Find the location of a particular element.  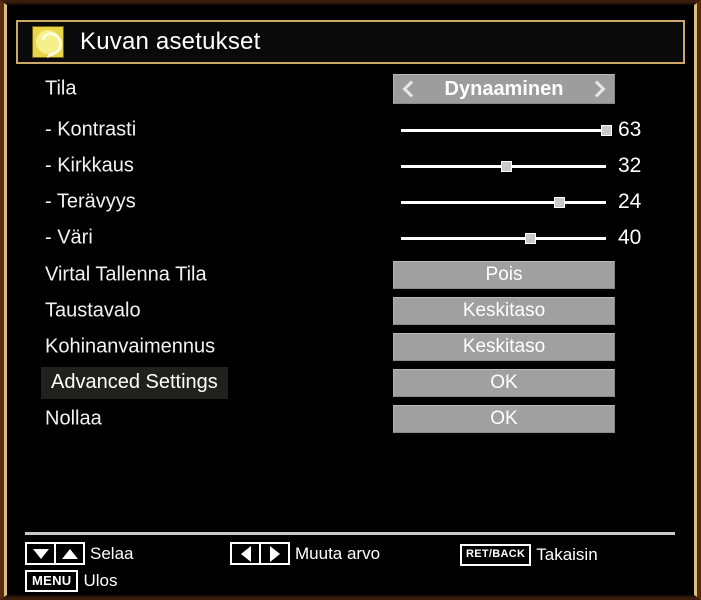

hint-exit: MENU Ulos is located at coordinates (71, 581).